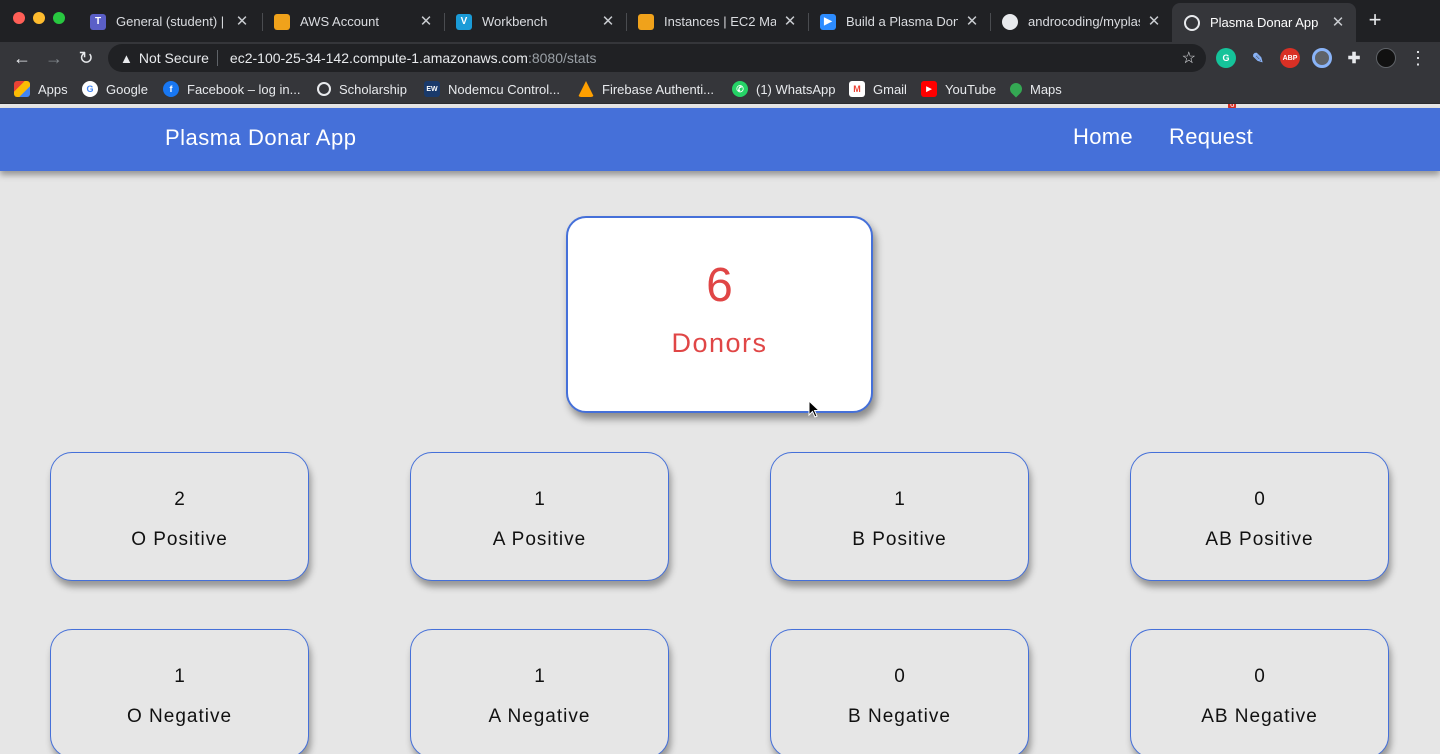 The width and height of the screenshot is (1440, 754). I want to click on tab-title: Workbench, so click(515, 21).